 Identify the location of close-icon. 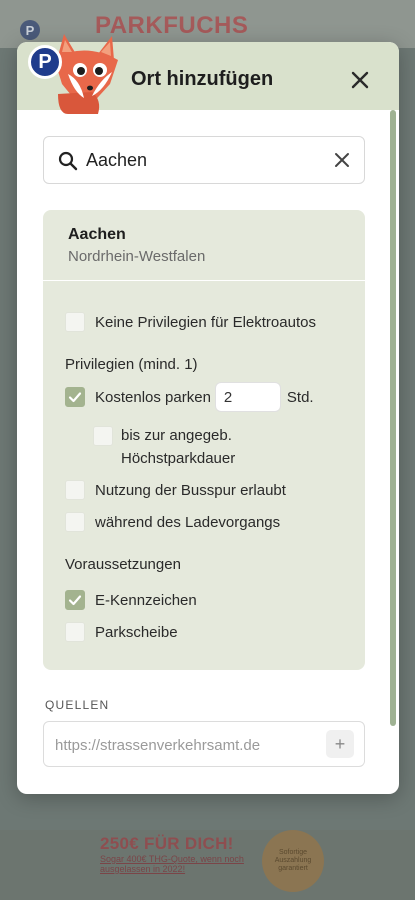
(360, 80).